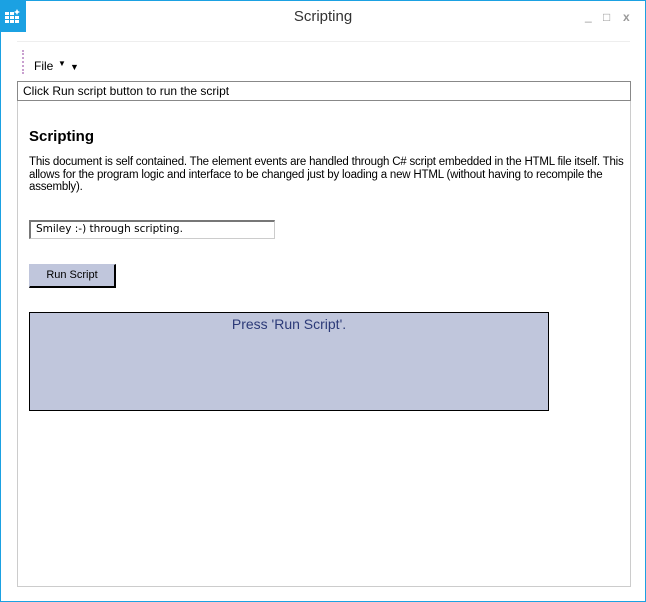 The height and width of the screenshot is (602, 646). What do you see at coordinates (626, 17) in the screenshot?
I see `close-button: x` at bounding box center [626, 17].